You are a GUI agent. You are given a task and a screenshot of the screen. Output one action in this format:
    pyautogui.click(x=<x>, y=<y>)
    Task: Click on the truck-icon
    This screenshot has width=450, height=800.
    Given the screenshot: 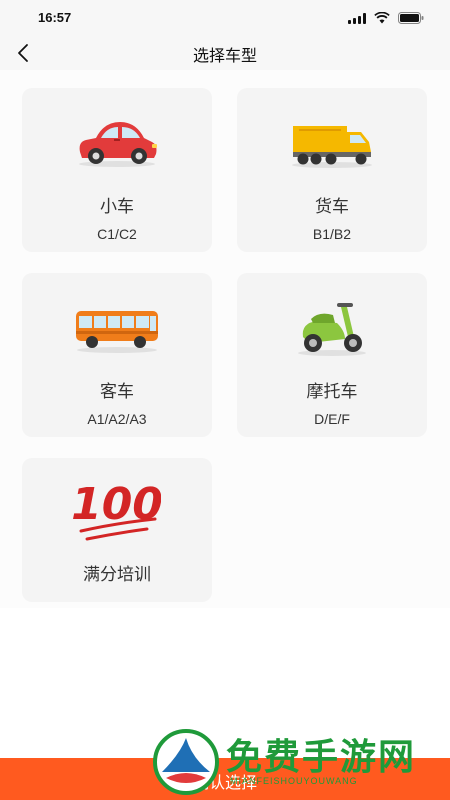 What is the action you would take?
    pyautogui.click(x=332, y=142)
    